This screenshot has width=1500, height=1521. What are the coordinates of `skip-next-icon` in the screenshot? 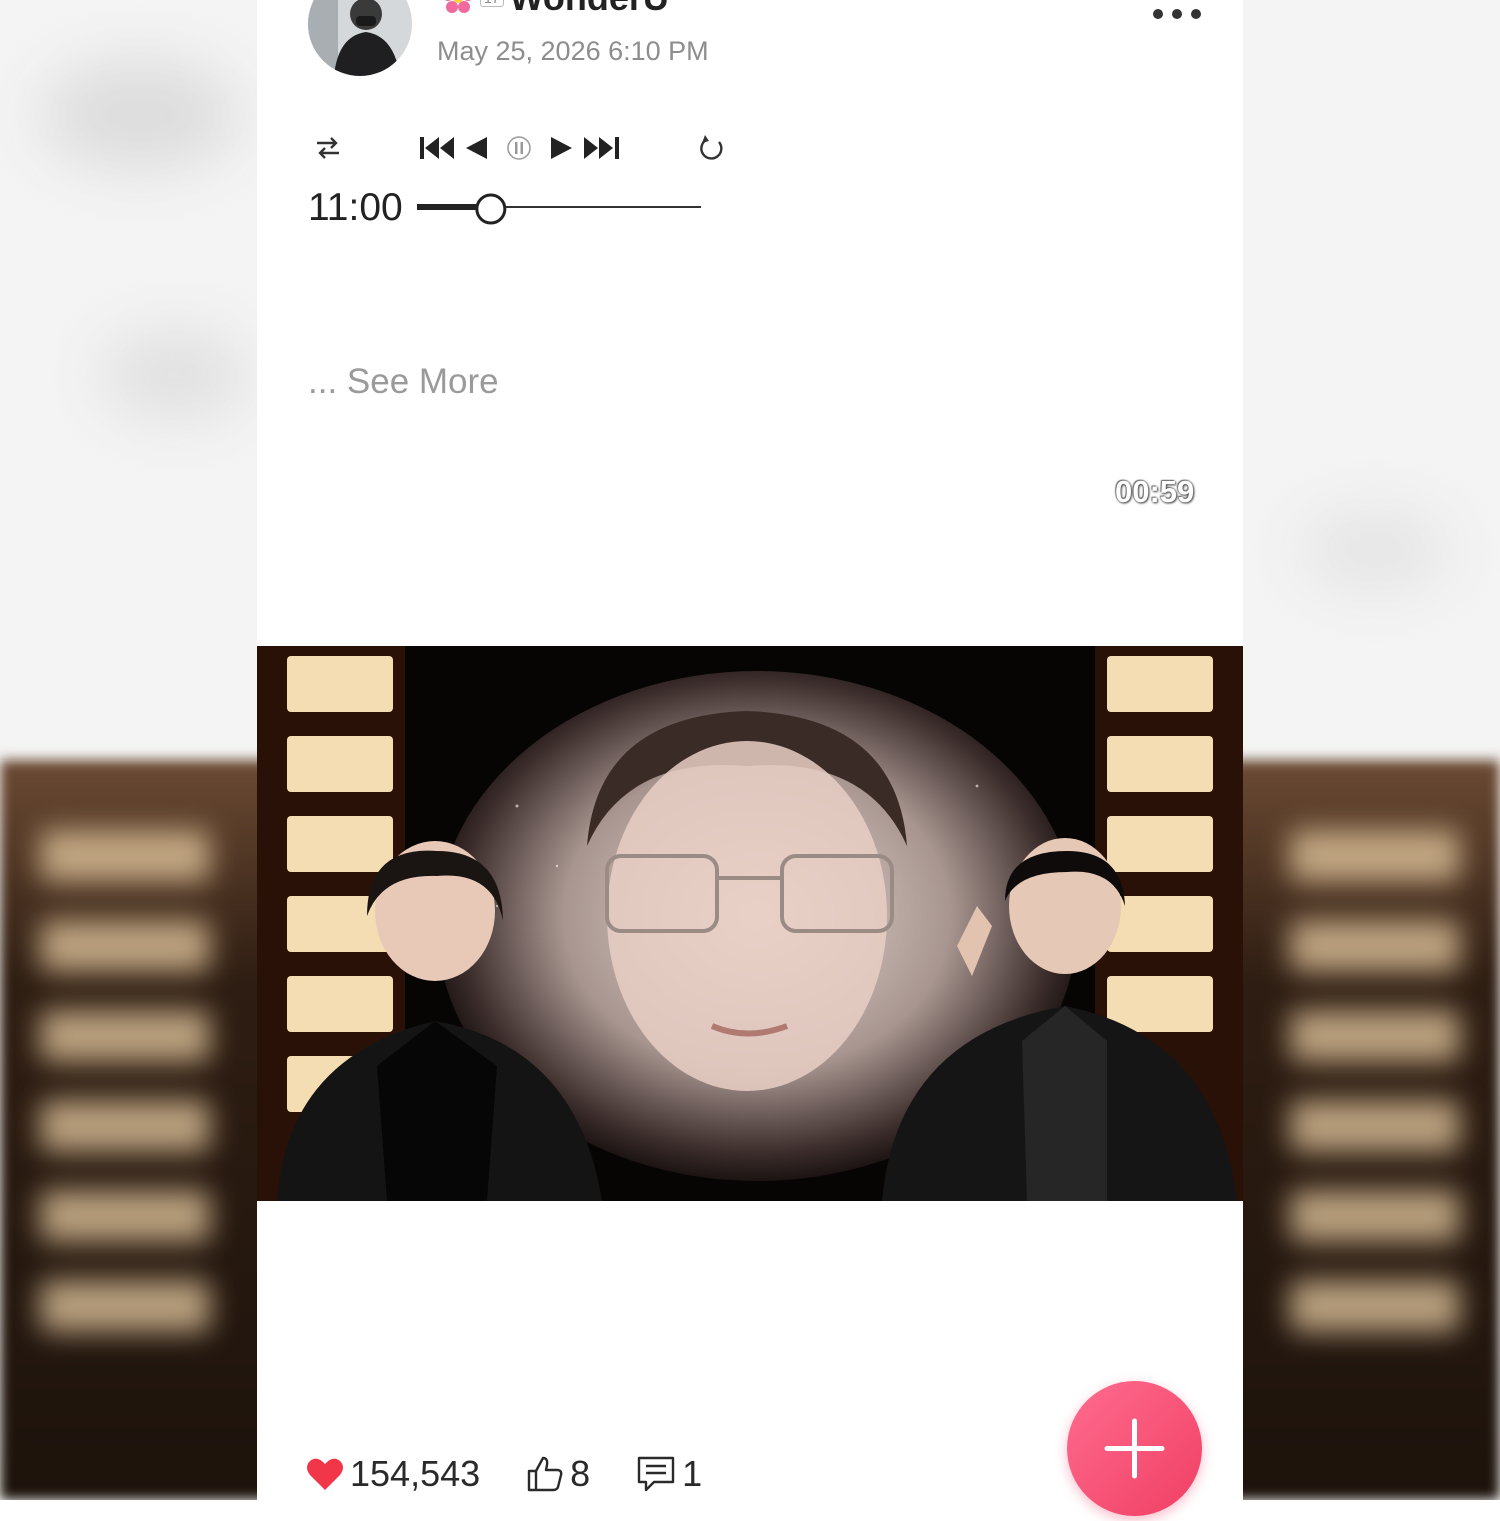 It's located at (601, 147).